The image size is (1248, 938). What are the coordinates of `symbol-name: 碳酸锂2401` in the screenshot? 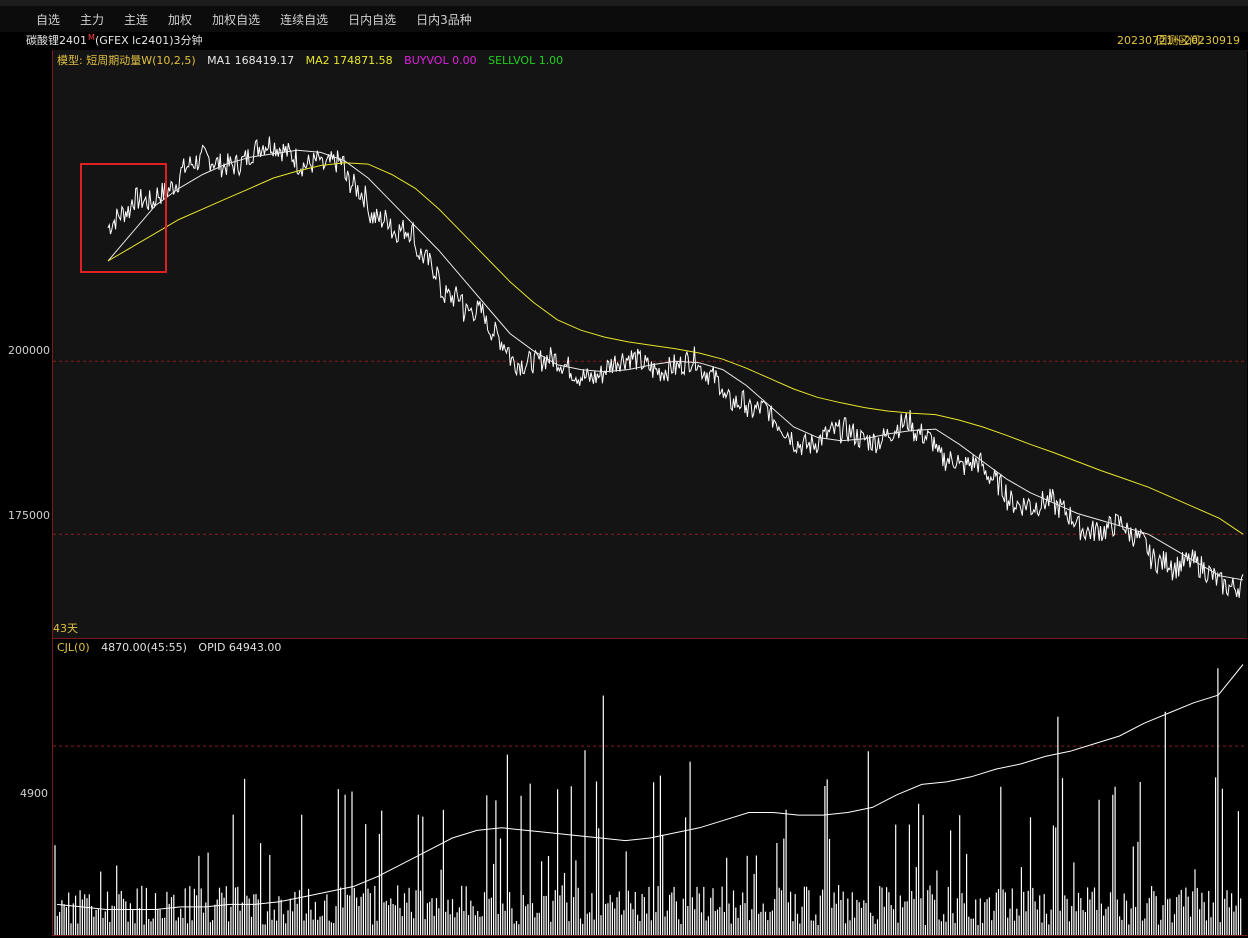 It's located at (56, 40).